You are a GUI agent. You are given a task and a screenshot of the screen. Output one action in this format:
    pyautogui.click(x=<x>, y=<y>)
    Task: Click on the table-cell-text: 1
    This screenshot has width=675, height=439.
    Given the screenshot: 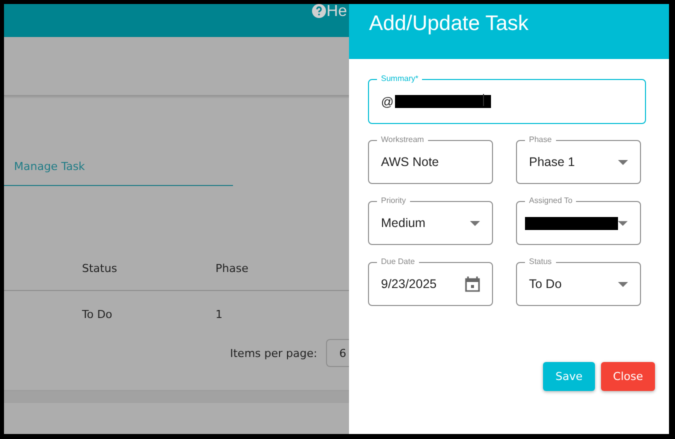 What is the action you would take?
    pyautogui.click(x=220, y=314)
    